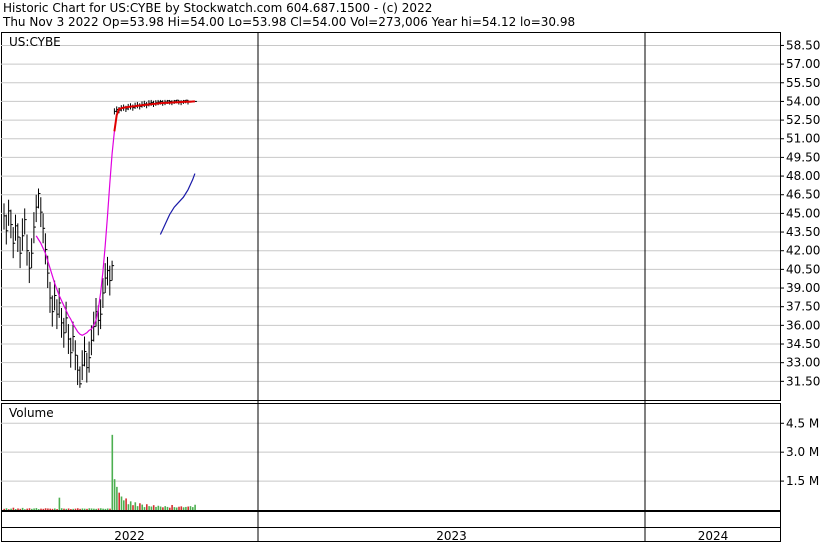 This screenshot has width=830, height=543. I want to click on price-tick-label: 43.50, so click(803, 232).